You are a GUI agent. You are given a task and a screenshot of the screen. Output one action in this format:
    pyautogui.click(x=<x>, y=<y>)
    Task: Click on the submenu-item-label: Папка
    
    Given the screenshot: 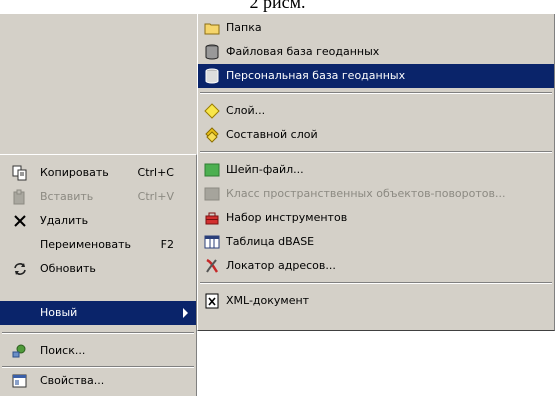 What is the action you would take?
    pyautogui.click(x=244, y=27)
    